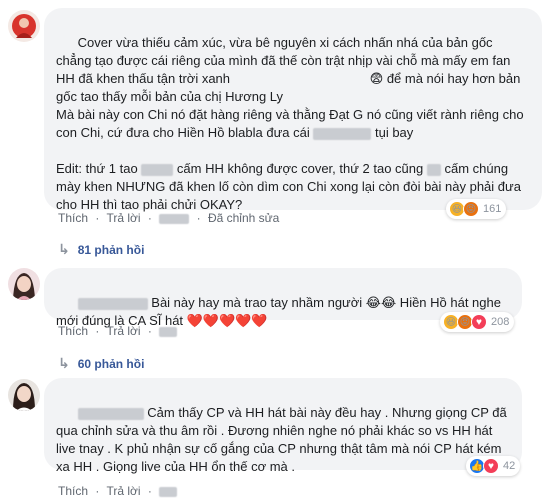 The height and width of the screenshot is (502, 552). I want to click on reaction-count: 42, so click(509, 466).